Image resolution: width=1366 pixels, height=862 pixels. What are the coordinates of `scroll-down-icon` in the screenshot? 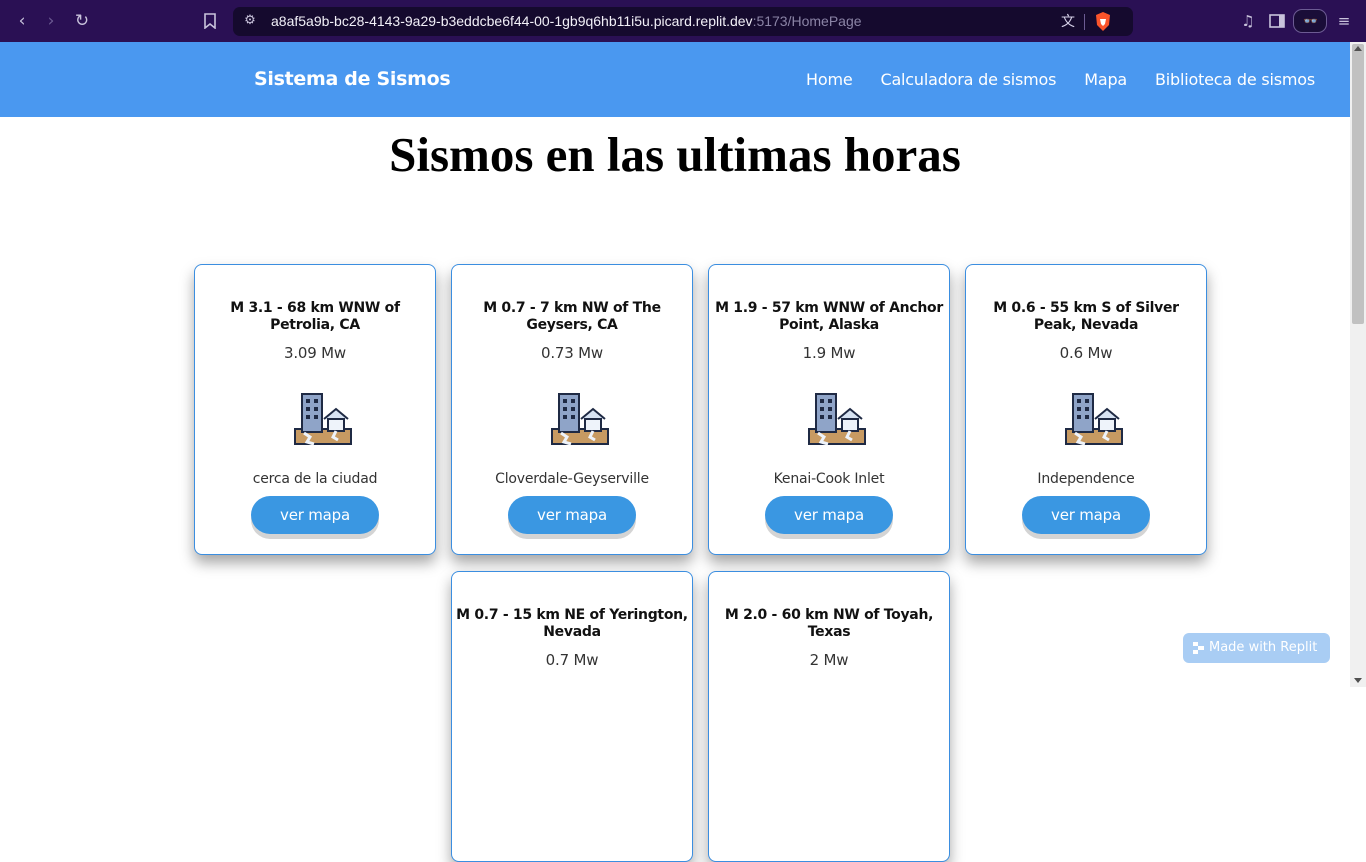 It's located at (1358, 680).